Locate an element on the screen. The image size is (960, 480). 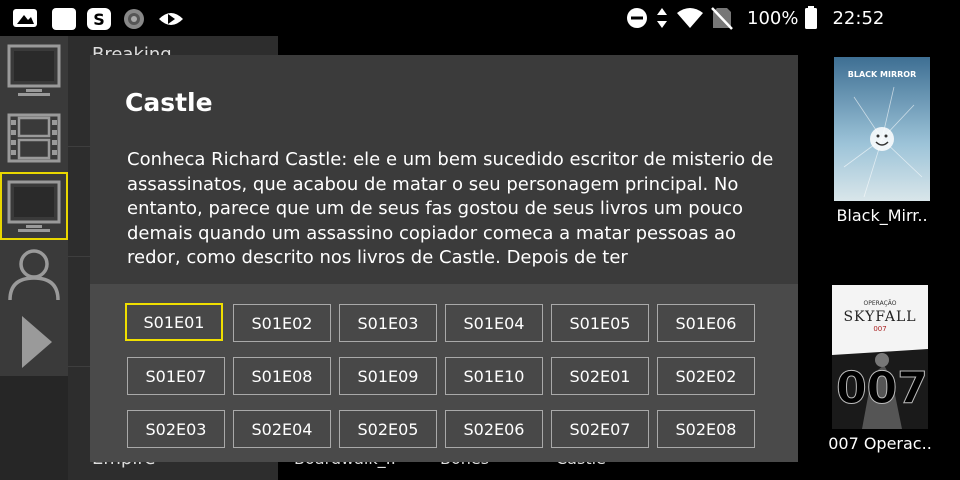
poster-skyfall: OPERAÇÃO SKYFALL 007 007 is located at coordinates (880, 357).